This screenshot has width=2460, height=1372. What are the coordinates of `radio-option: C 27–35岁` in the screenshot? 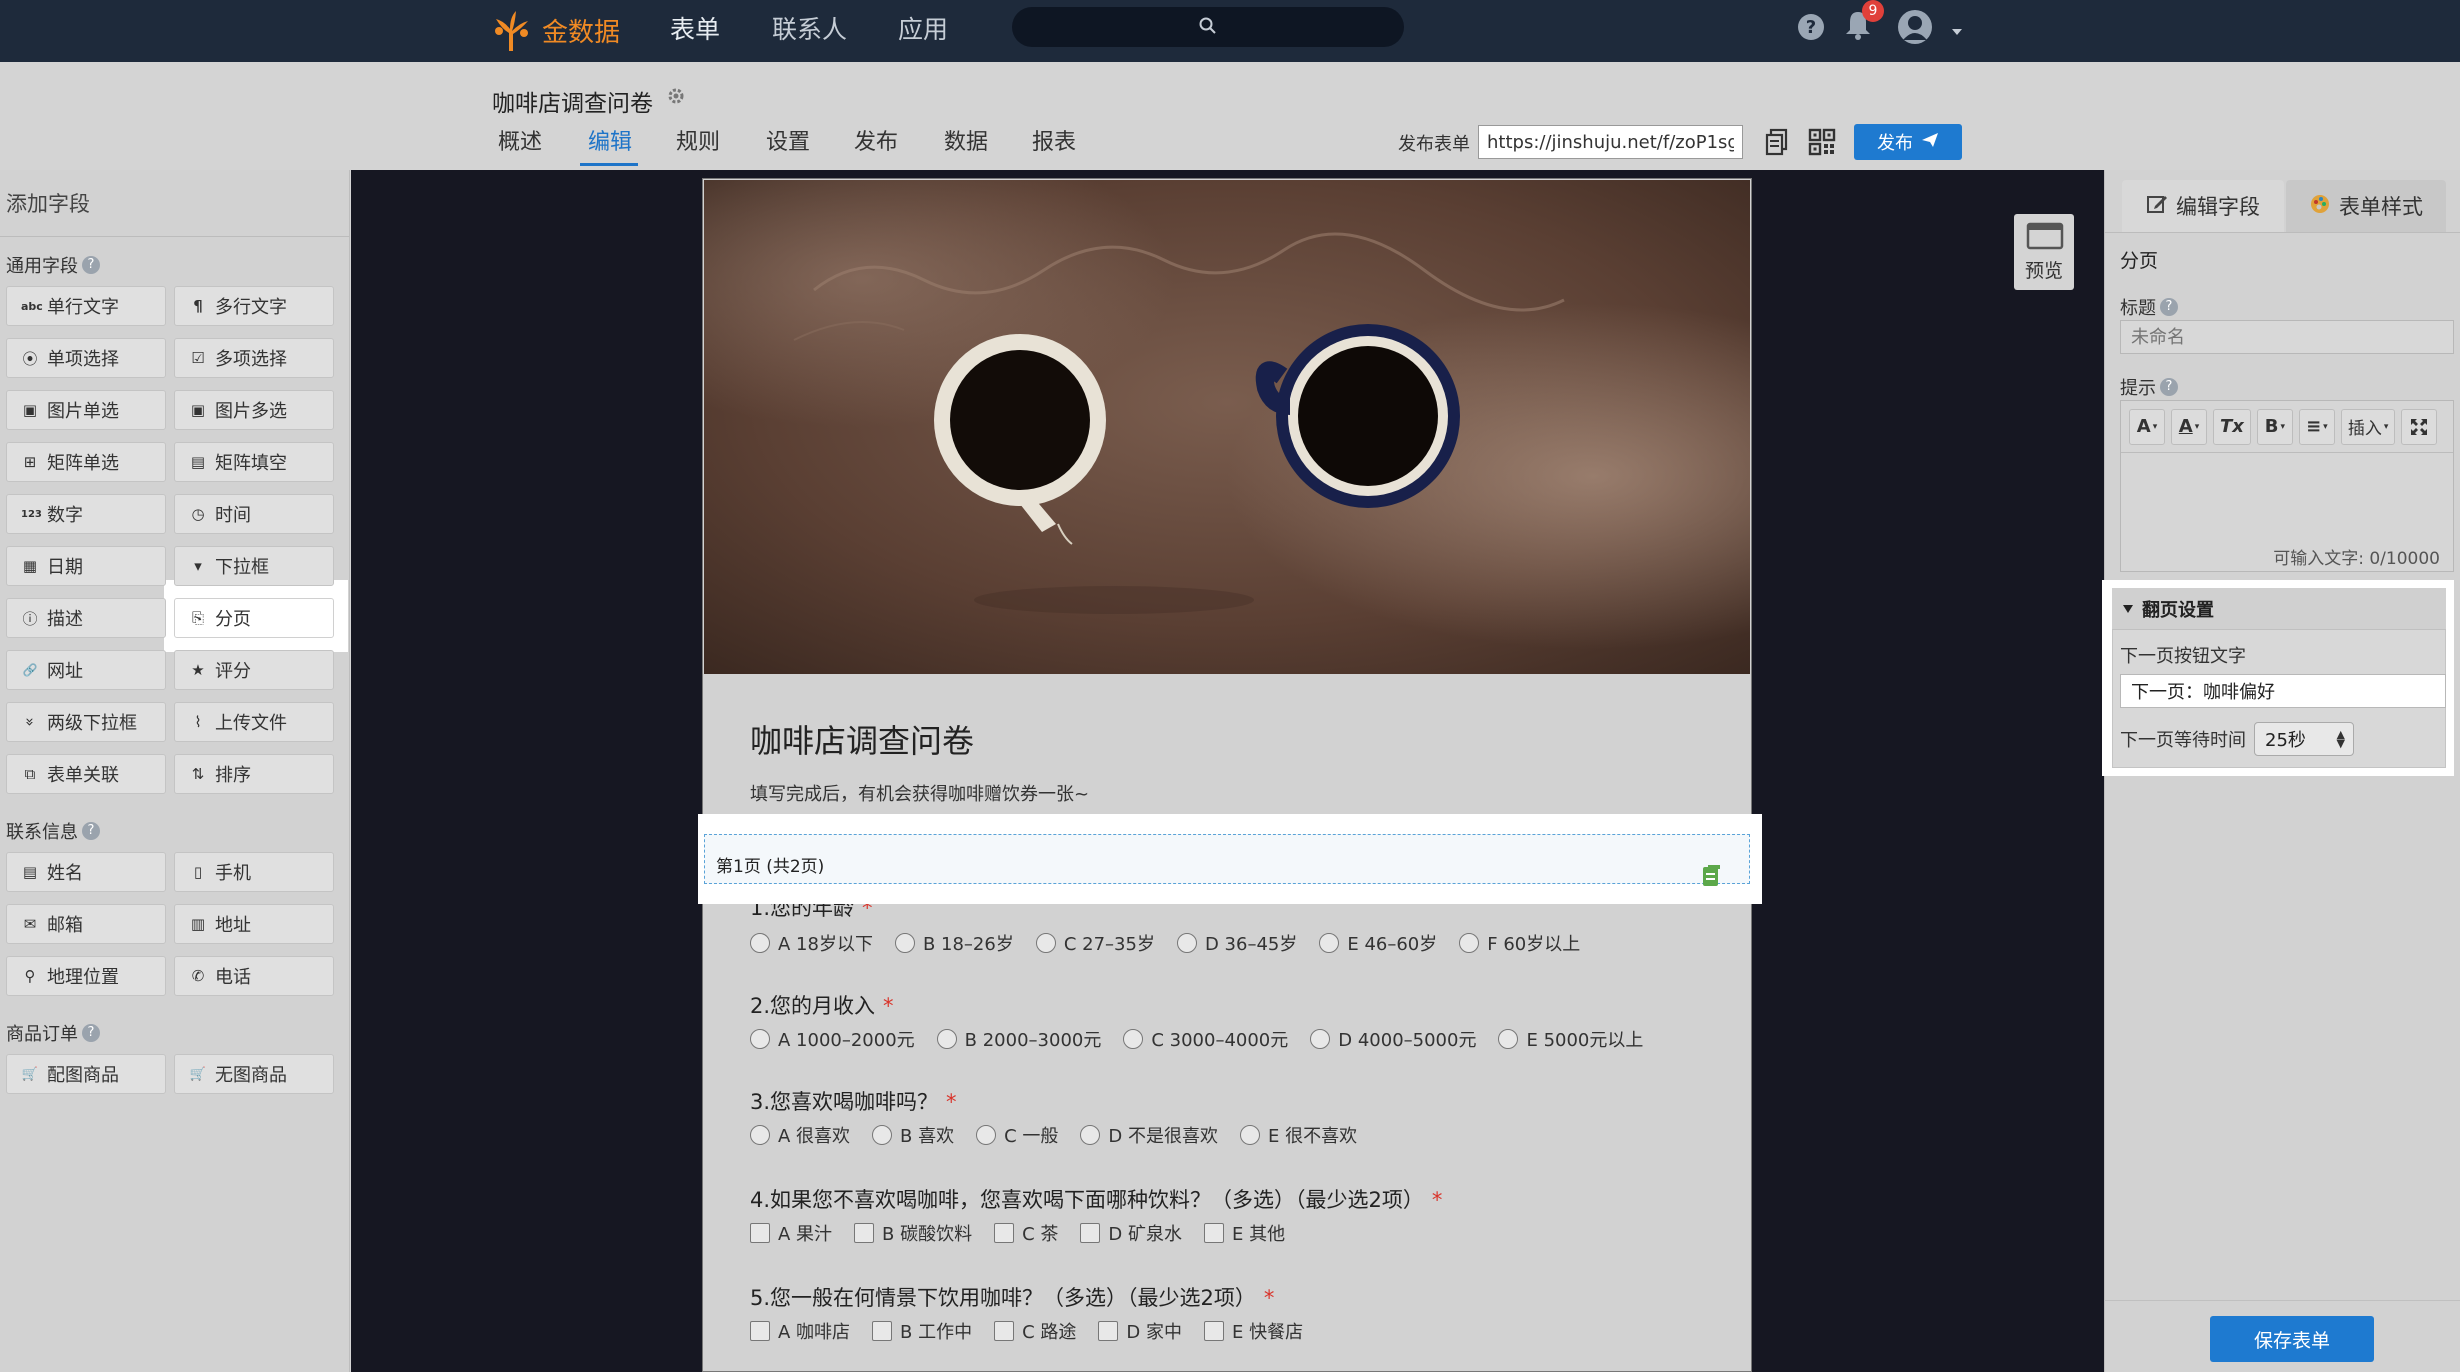 It's located at (1095, 943).